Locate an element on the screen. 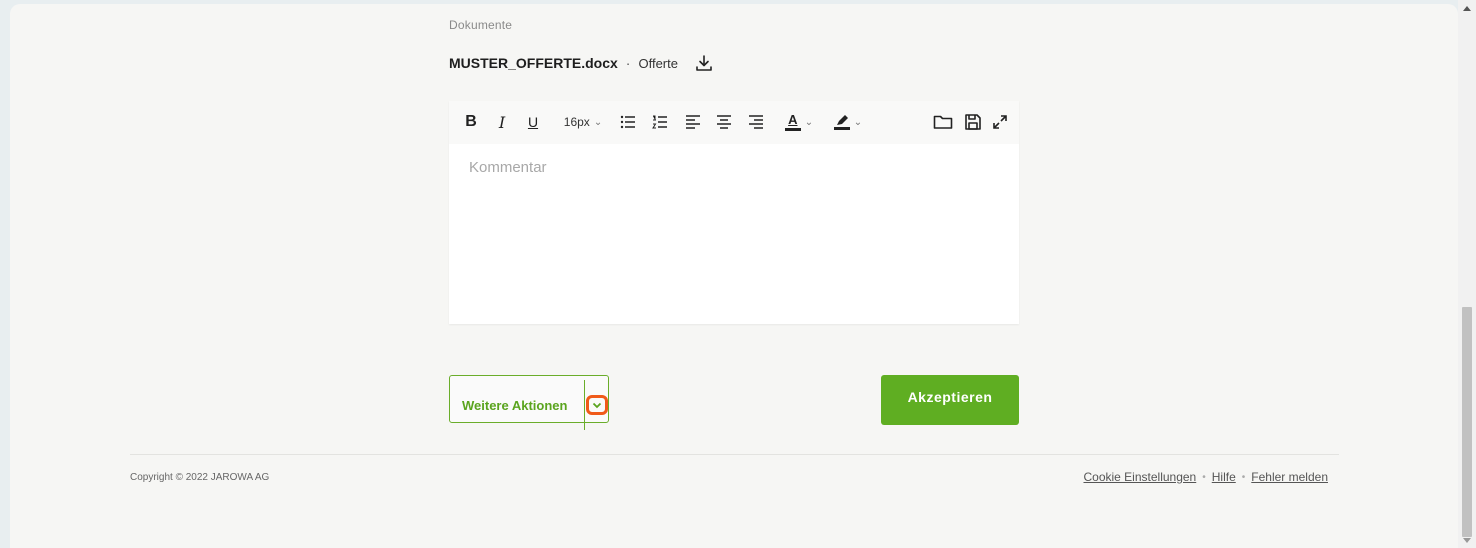 The height and width of the screenshot is (548, 1476). text-color-select: A ⌄ is located at coordinates (799, 122).